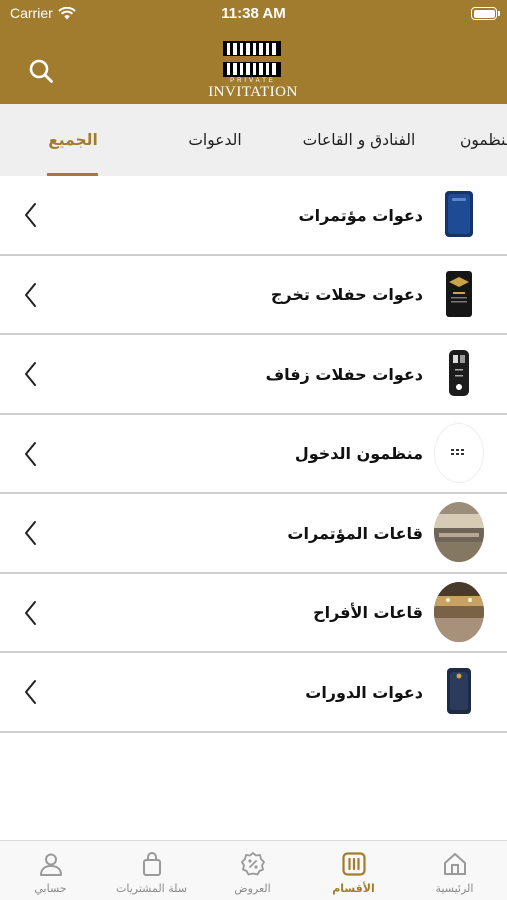 The width and height of the screenshot is (507, 900). Describe the element at coordinates (355, 533) in the screenshot. I see `list-item-label: قاعات المؤتمرات` at that location.